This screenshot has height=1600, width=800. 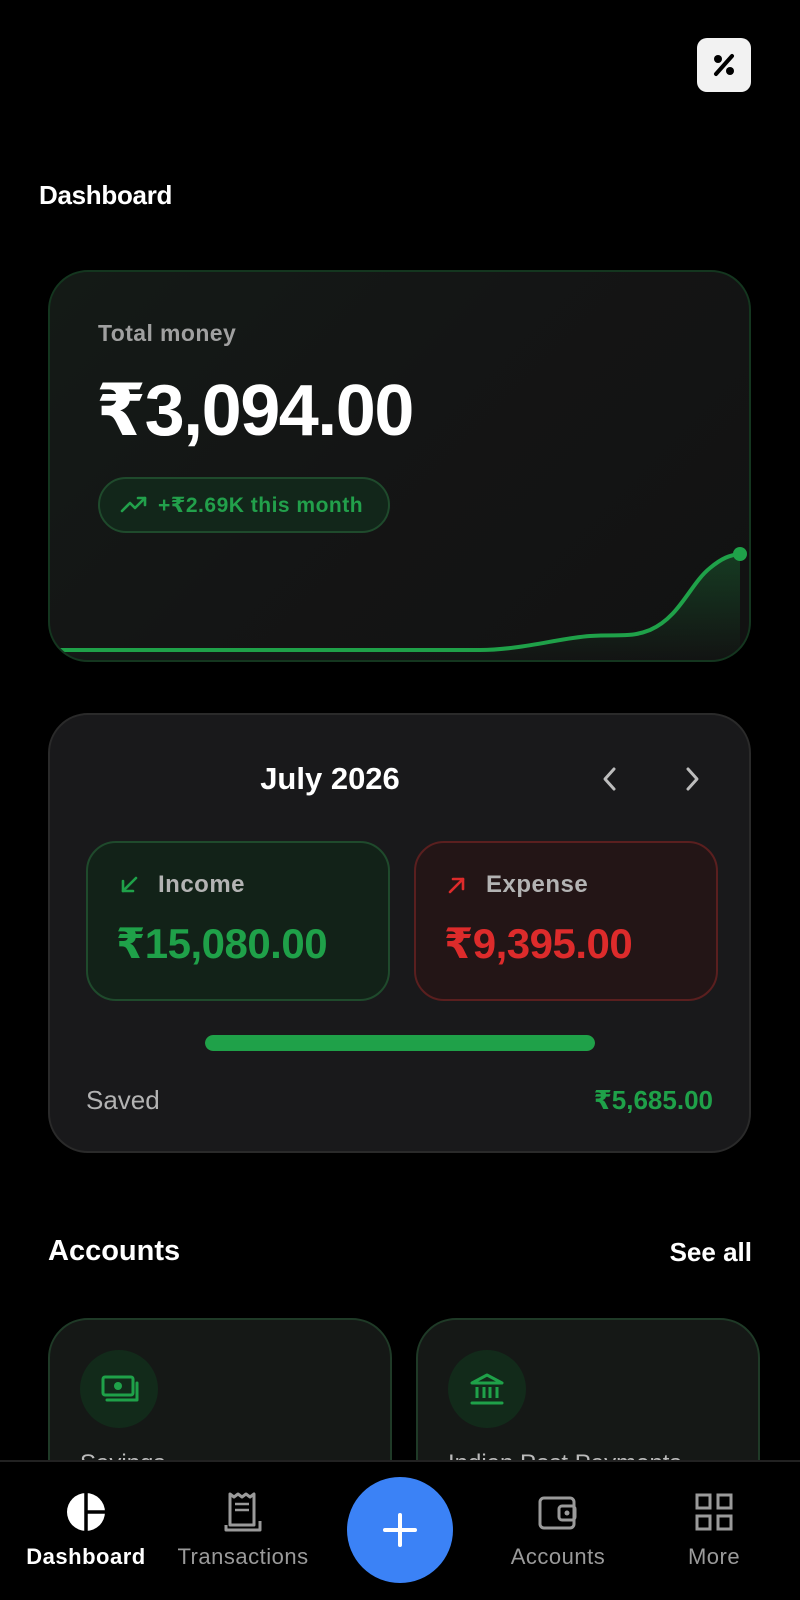 I want to click on expense-box: Expense ₹9,395.00, so click(x=566, y=921).